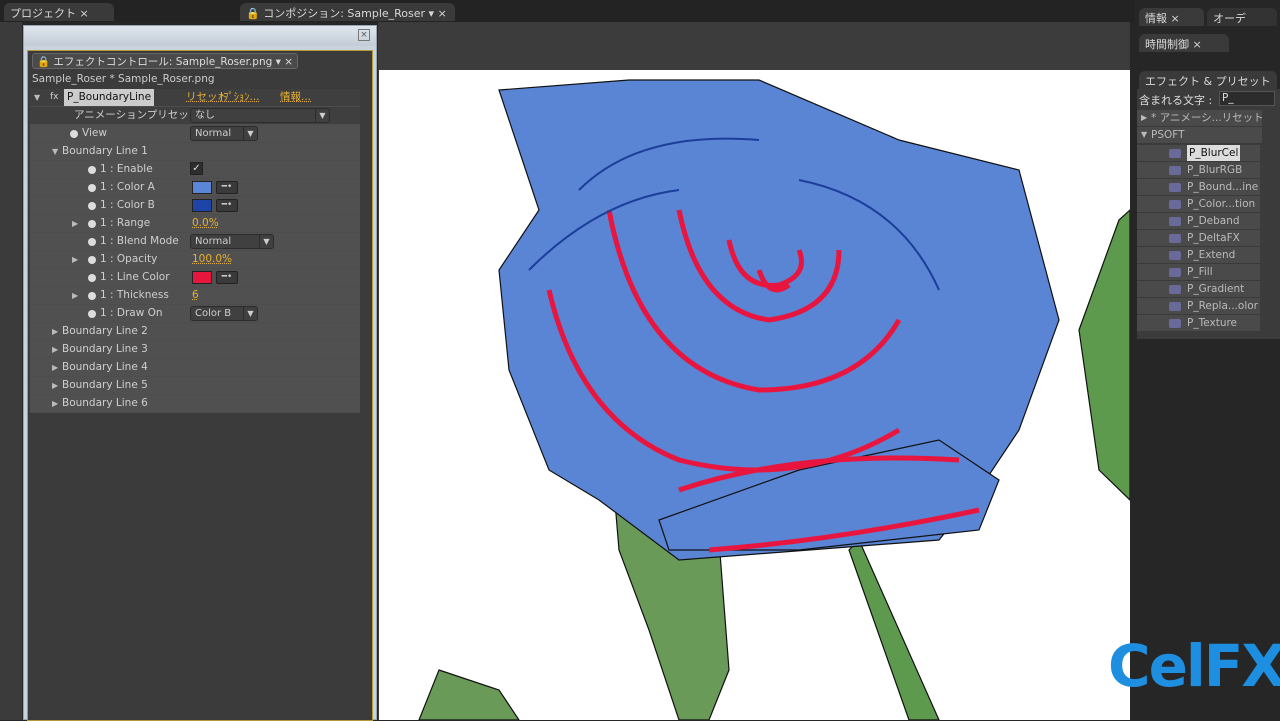  What do you see at coordinates (202, 277) in the screenshot?
I see `line-color-swatch` at bounding box center [202, 277].